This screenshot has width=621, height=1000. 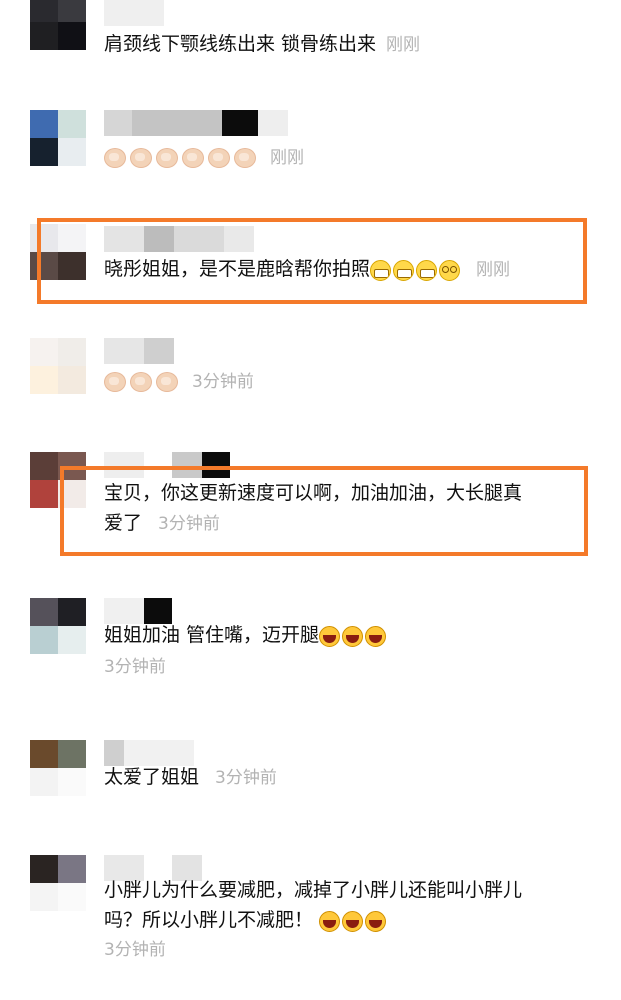 I want to click on comment-text-row: 姐姐加油 管住嘴，迈开腿, so click(x=349, y=635).